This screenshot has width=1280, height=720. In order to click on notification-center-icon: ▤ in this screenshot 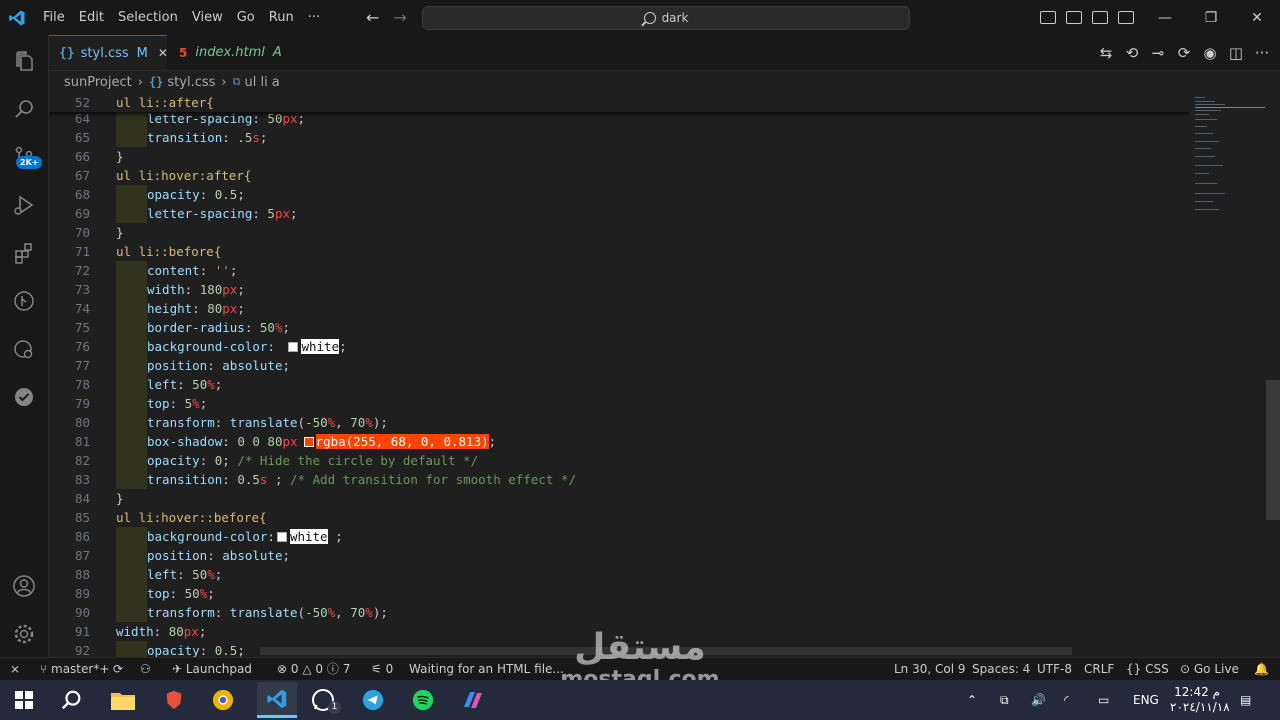, I will do `click(1245, 700)`.